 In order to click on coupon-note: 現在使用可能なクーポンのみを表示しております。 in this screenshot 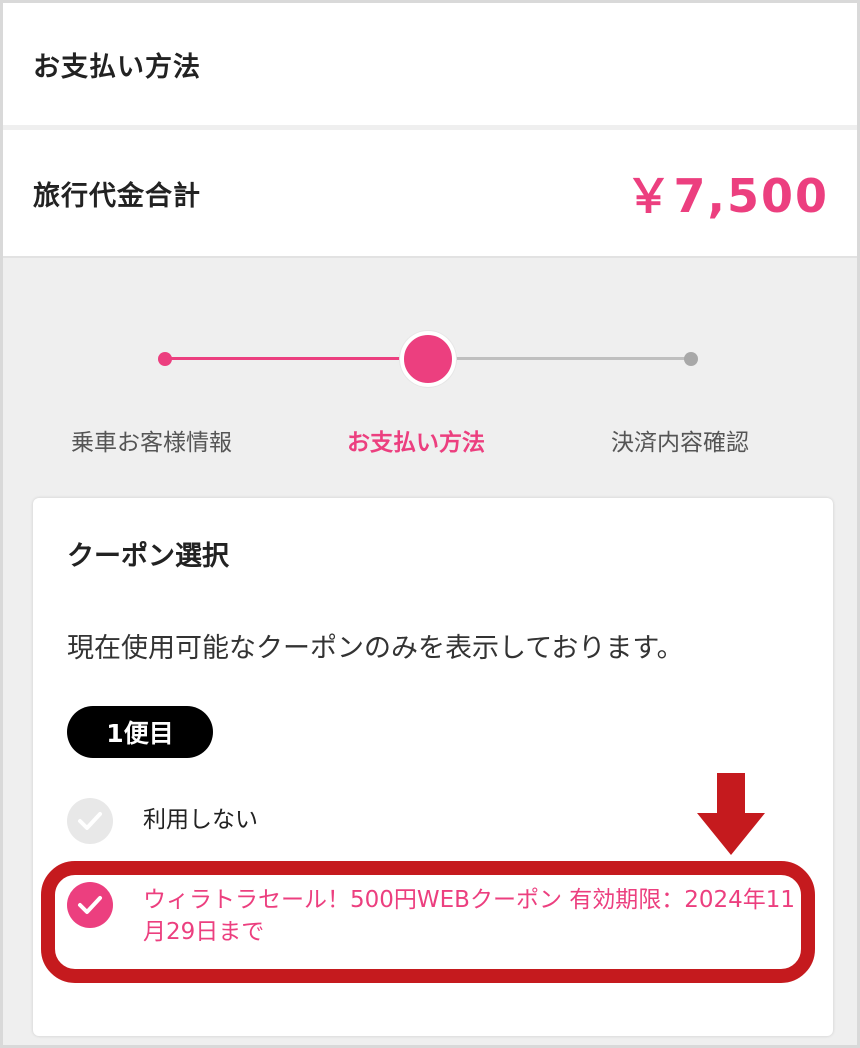, I will do `click(375, 648)`.